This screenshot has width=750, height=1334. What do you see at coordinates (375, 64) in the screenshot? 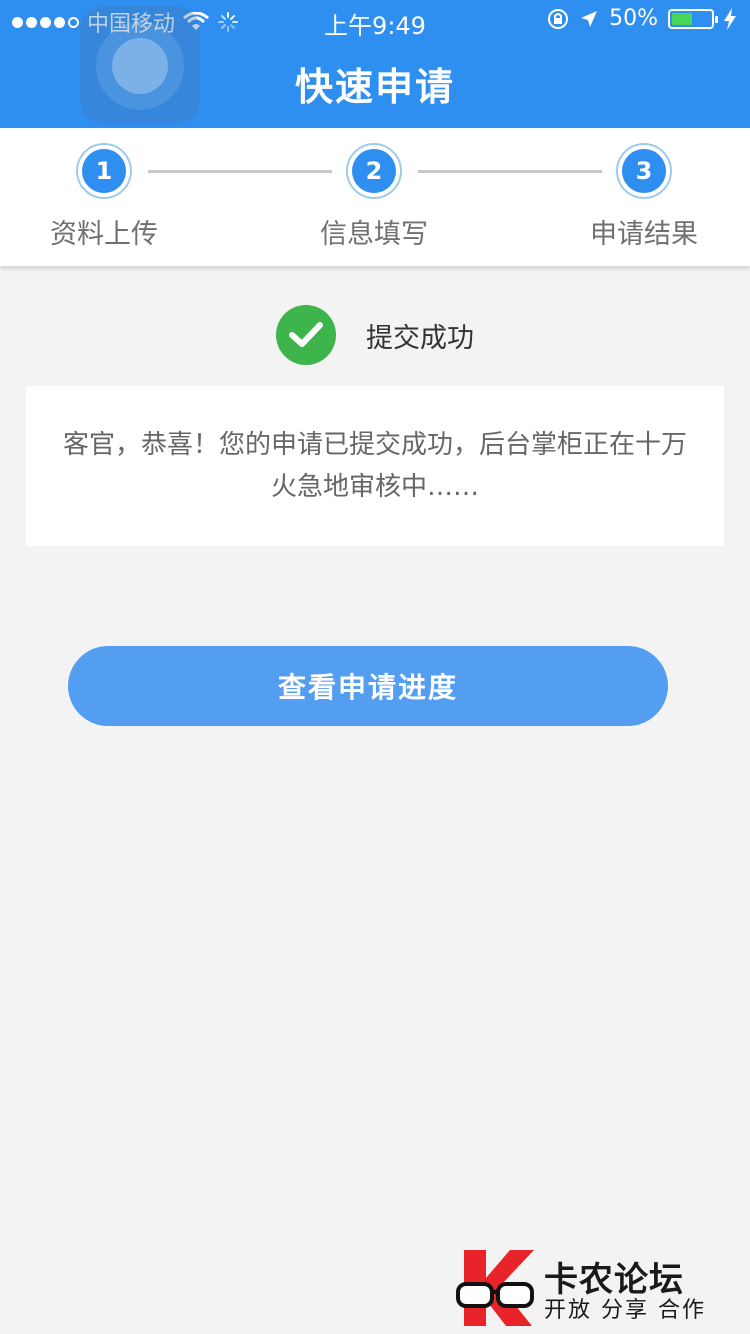
I see `header: 中国移动 上午9:49 50% 快速申请` at bounding box center [375, 64].